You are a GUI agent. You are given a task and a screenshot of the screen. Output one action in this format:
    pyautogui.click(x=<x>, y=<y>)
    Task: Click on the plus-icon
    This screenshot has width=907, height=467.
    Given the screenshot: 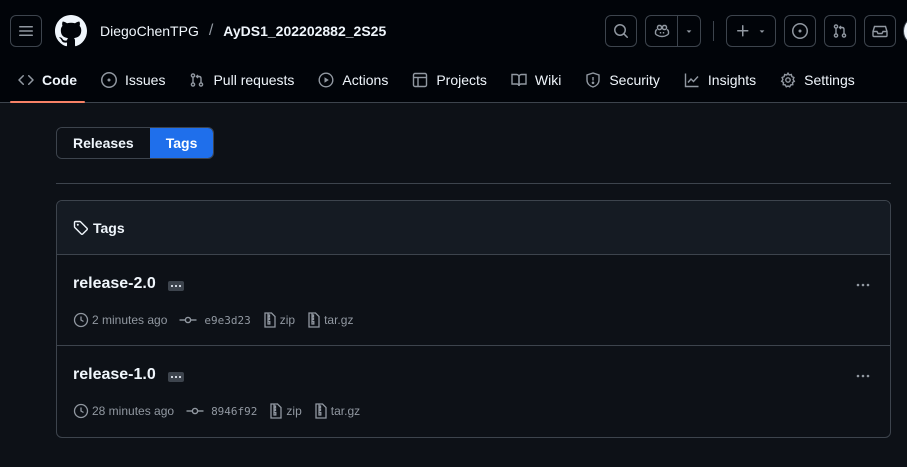 What is the action you would take?
    pyautogui.click(x=743, y=31)
    